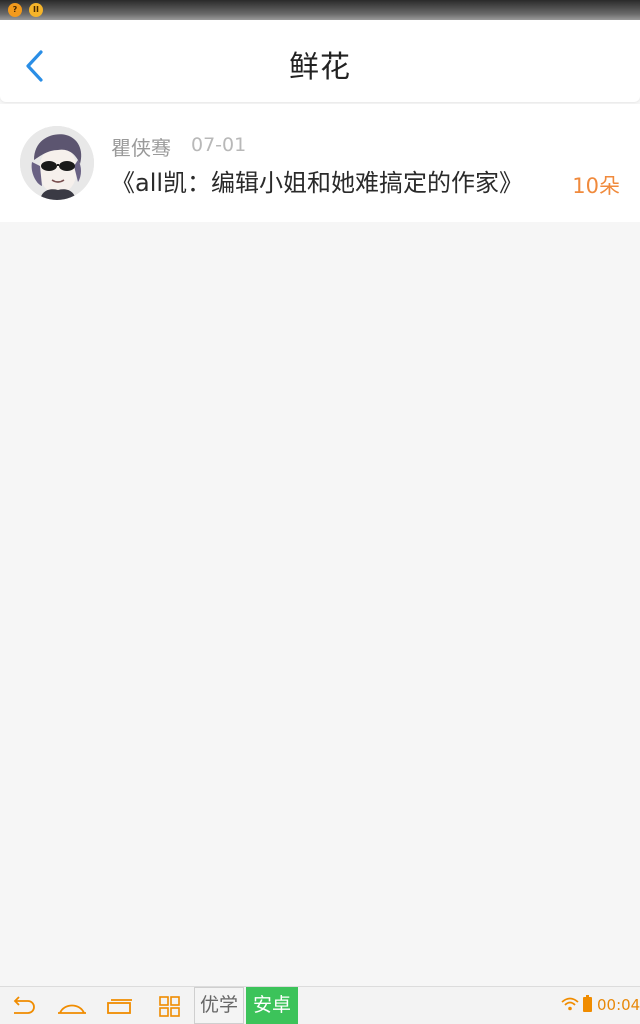  What do you see at coordinates (320, 1005) in the screenshot?
I see `system-nav-bar: 优学 安卓 00:04` at bounding box center [320, 1005].